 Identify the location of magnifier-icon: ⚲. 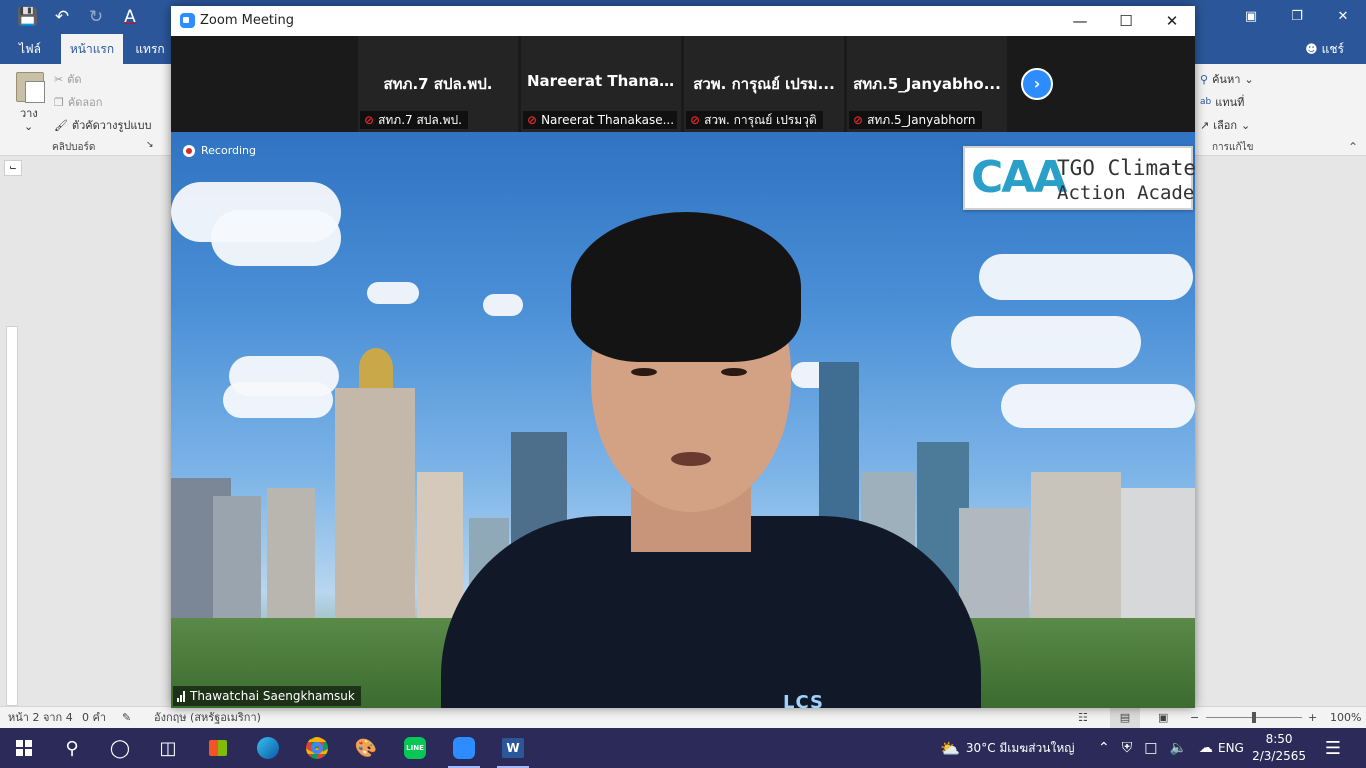
(1204, 79).